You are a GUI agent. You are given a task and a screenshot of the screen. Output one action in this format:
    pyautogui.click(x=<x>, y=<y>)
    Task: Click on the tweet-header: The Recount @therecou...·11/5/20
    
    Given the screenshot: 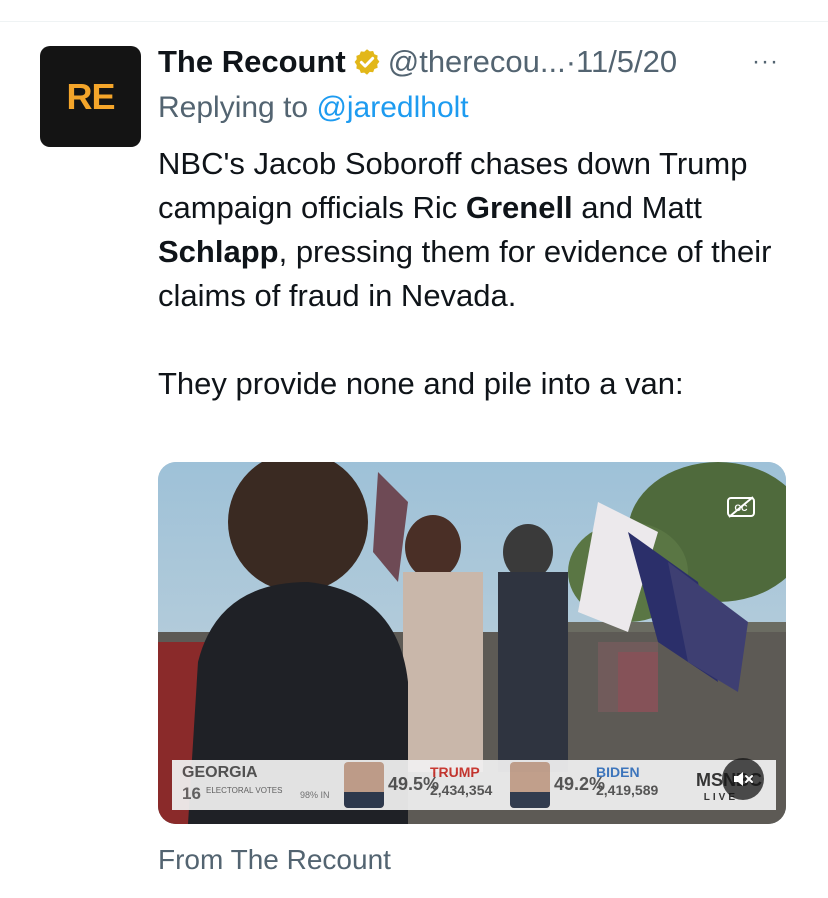 What is the action you would take?
    pyautogui.click(x=488, y=62)
    